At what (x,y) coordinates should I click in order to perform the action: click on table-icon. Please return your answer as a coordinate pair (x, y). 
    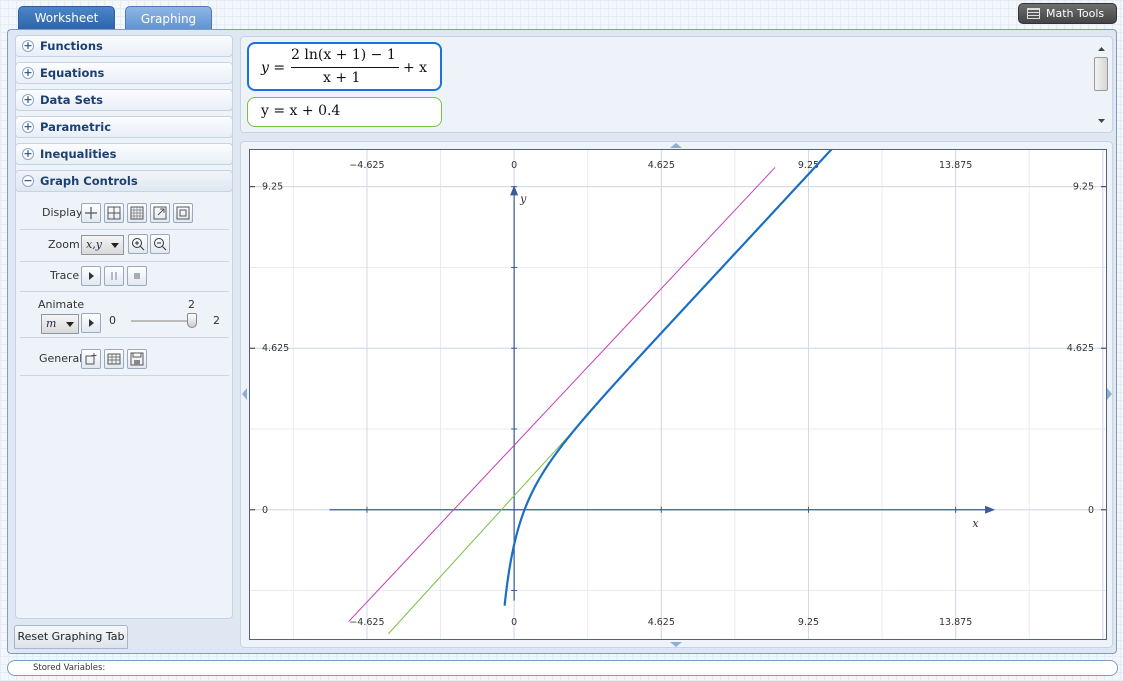
    Looking at the image, I should click on (114, 359).